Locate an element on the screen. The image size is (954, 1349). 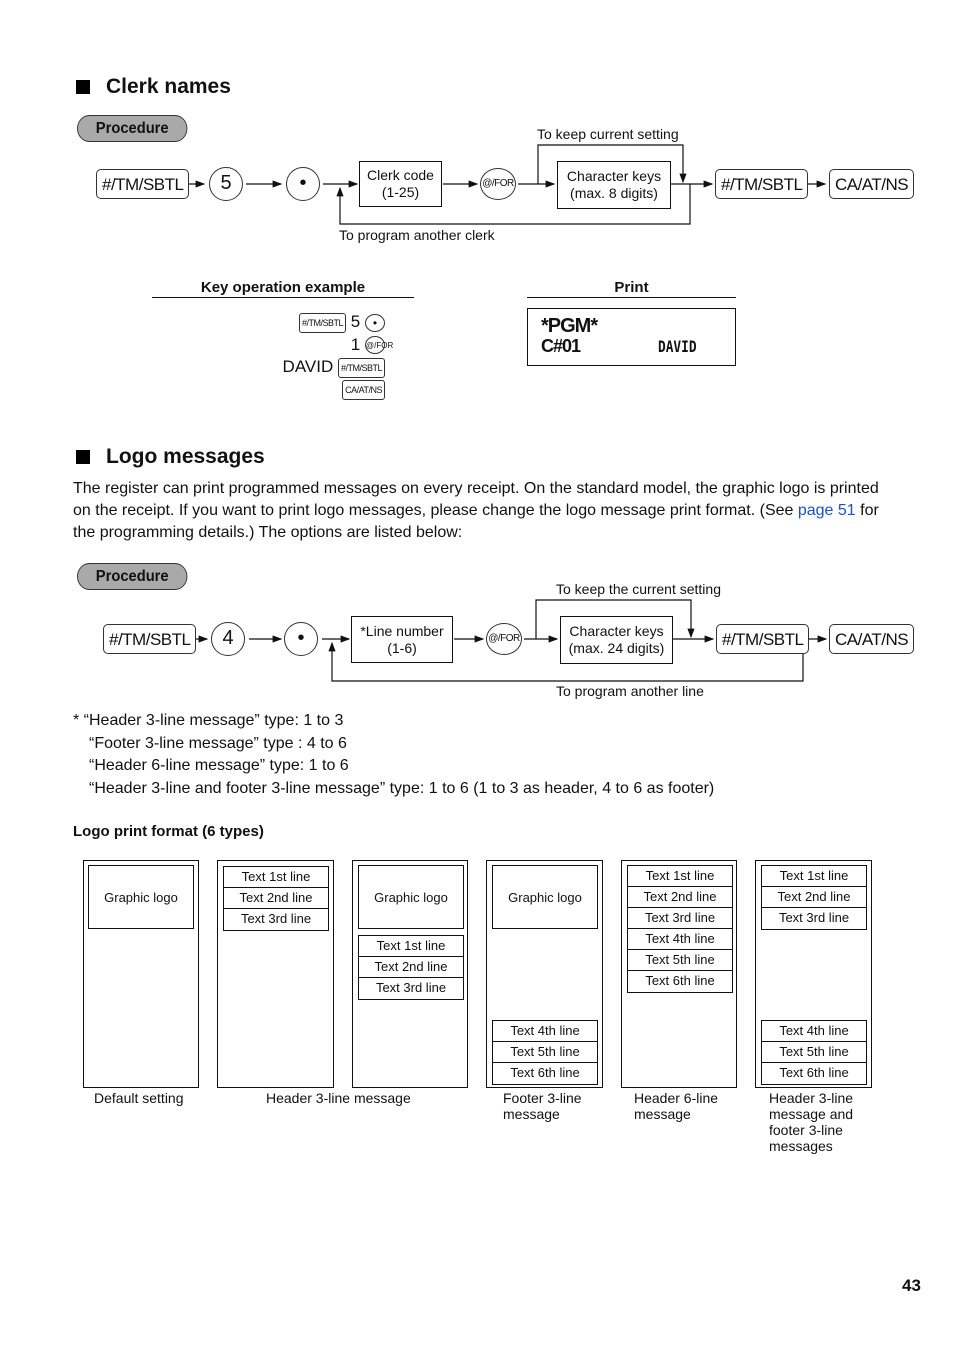
character-keys-limit: (max. 8 digits) is located at coordinates (614, 193).